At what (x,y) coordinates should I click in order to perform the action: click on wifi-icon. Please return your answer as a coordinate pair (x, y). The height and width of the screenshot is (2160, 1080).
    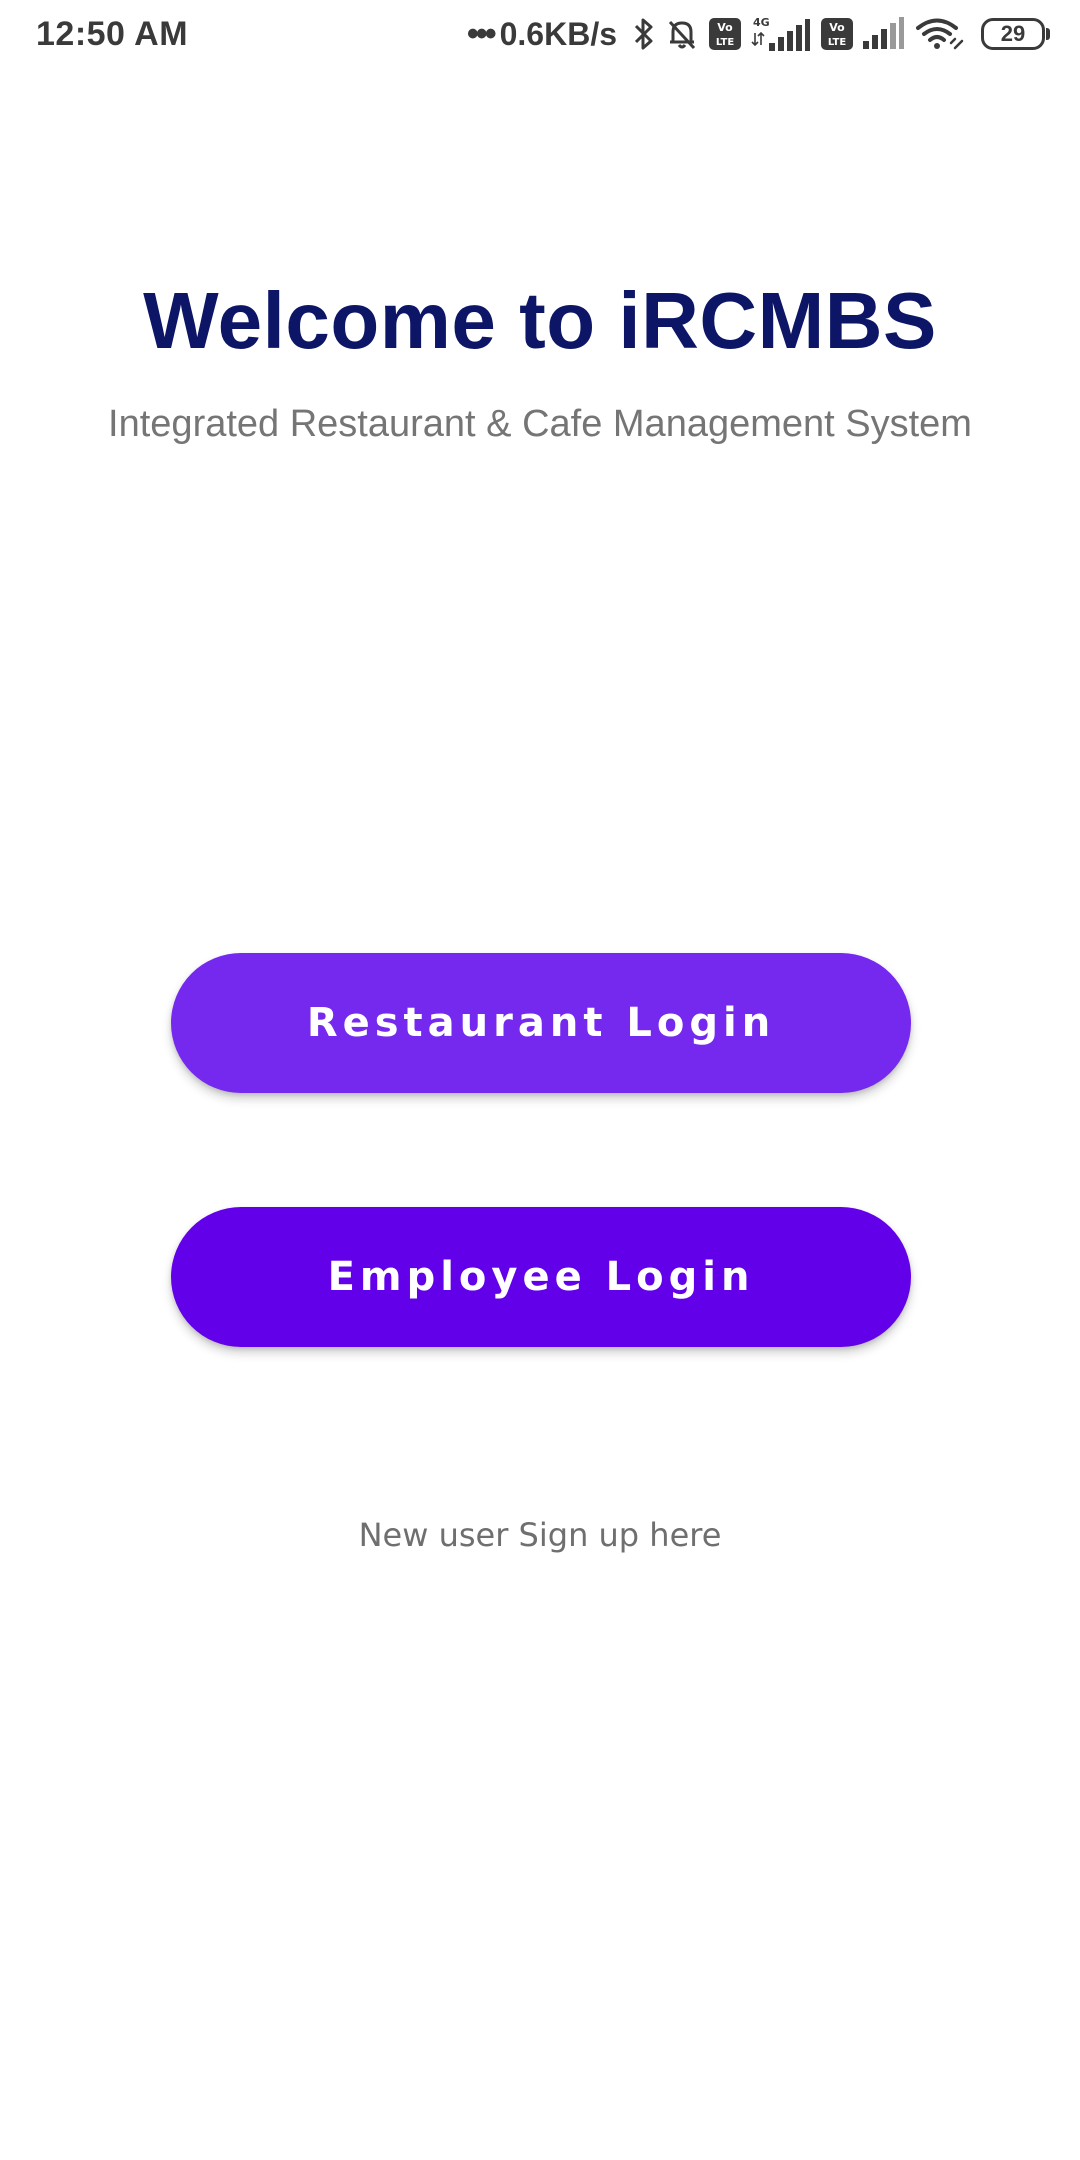
    Looking at the image, I should click on (940, 34).